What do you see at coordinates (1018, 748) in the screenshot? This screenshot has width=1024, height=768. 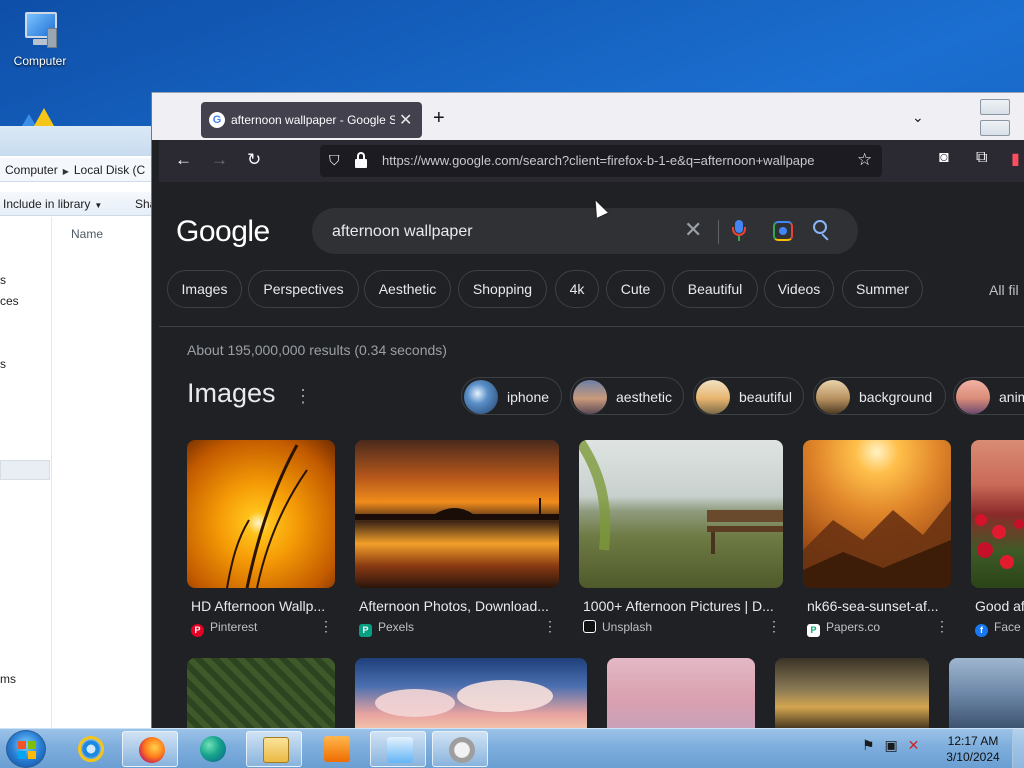 I see `show-desktop-button` at bounding box center [1018, 748].